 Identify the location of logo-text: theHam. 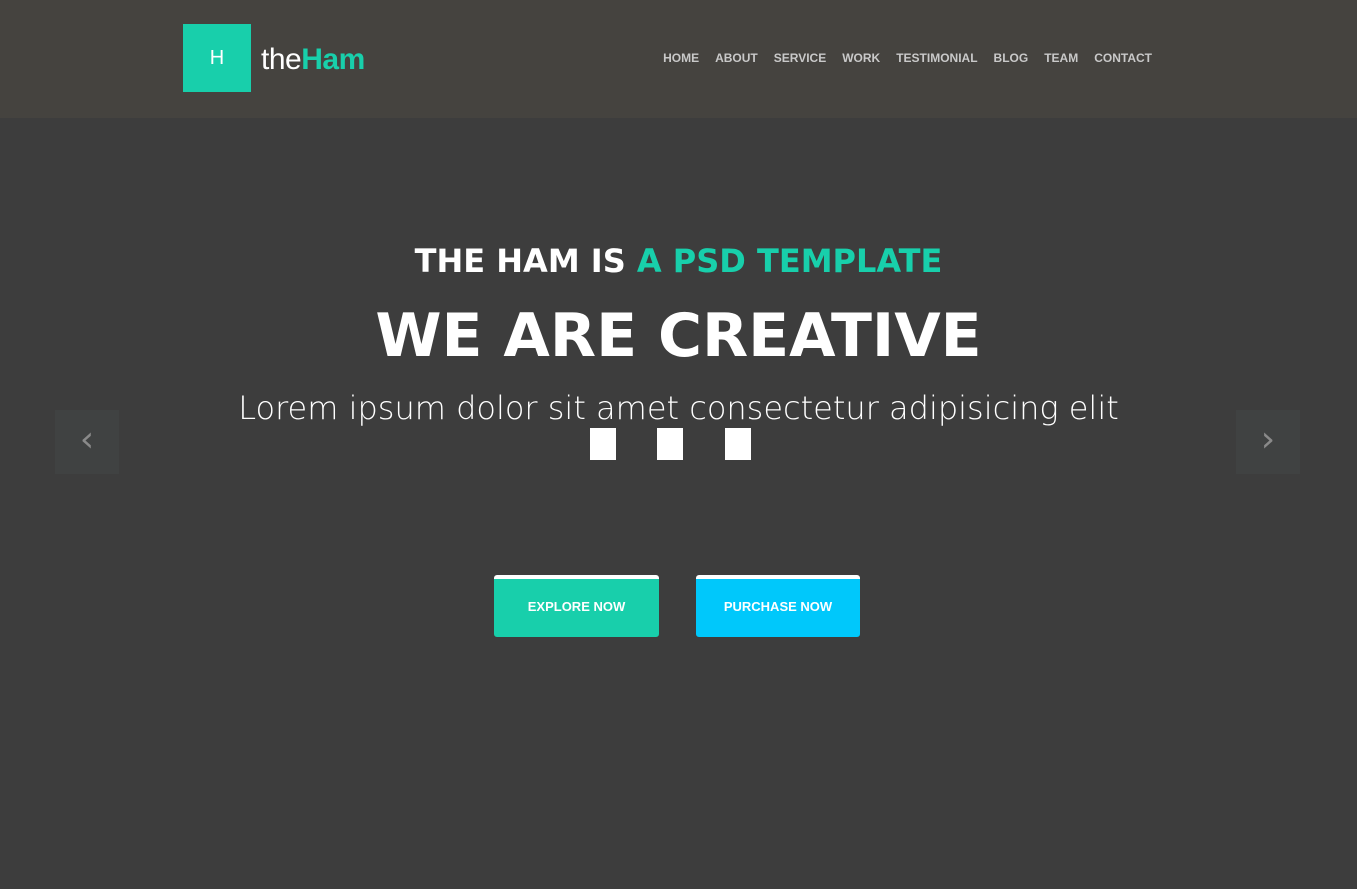
(313, 60).